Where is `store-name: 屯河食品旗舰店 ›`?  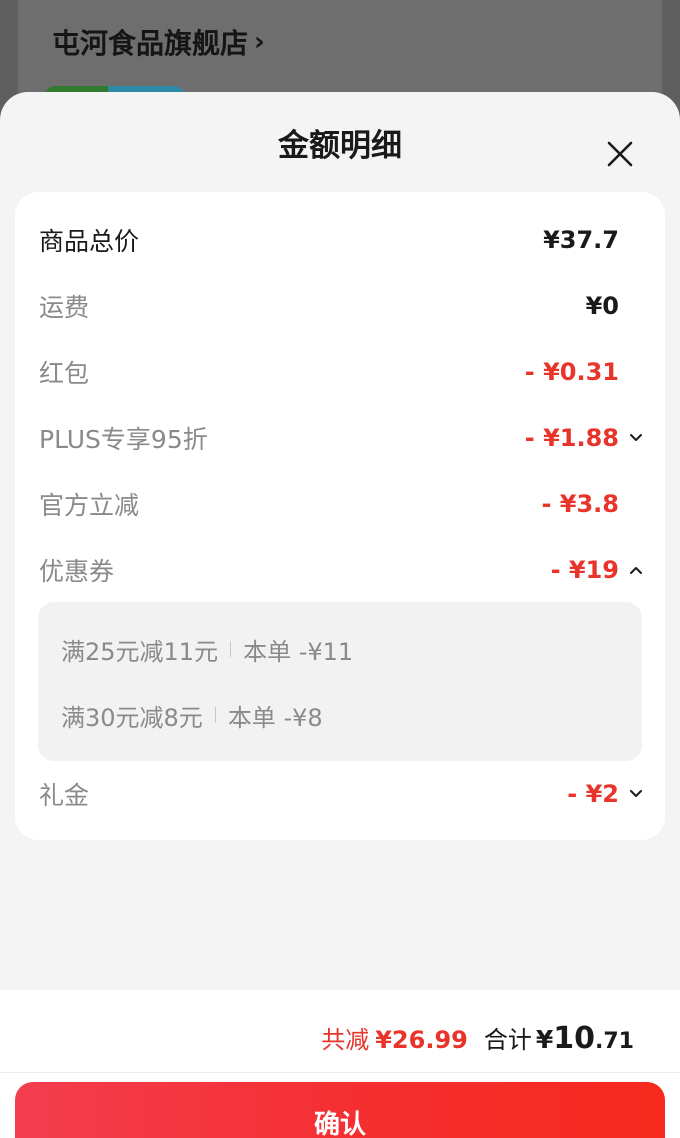 store-name: 屯河食品旗舰店 › is located at coordinates (158, 42).